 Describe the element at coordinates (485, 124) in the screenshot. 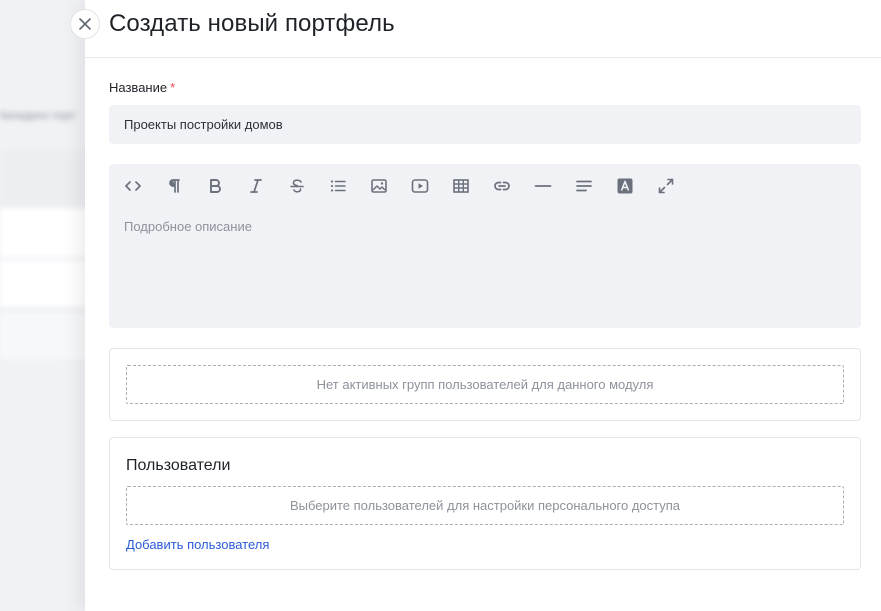

I see `name-input` at that location.